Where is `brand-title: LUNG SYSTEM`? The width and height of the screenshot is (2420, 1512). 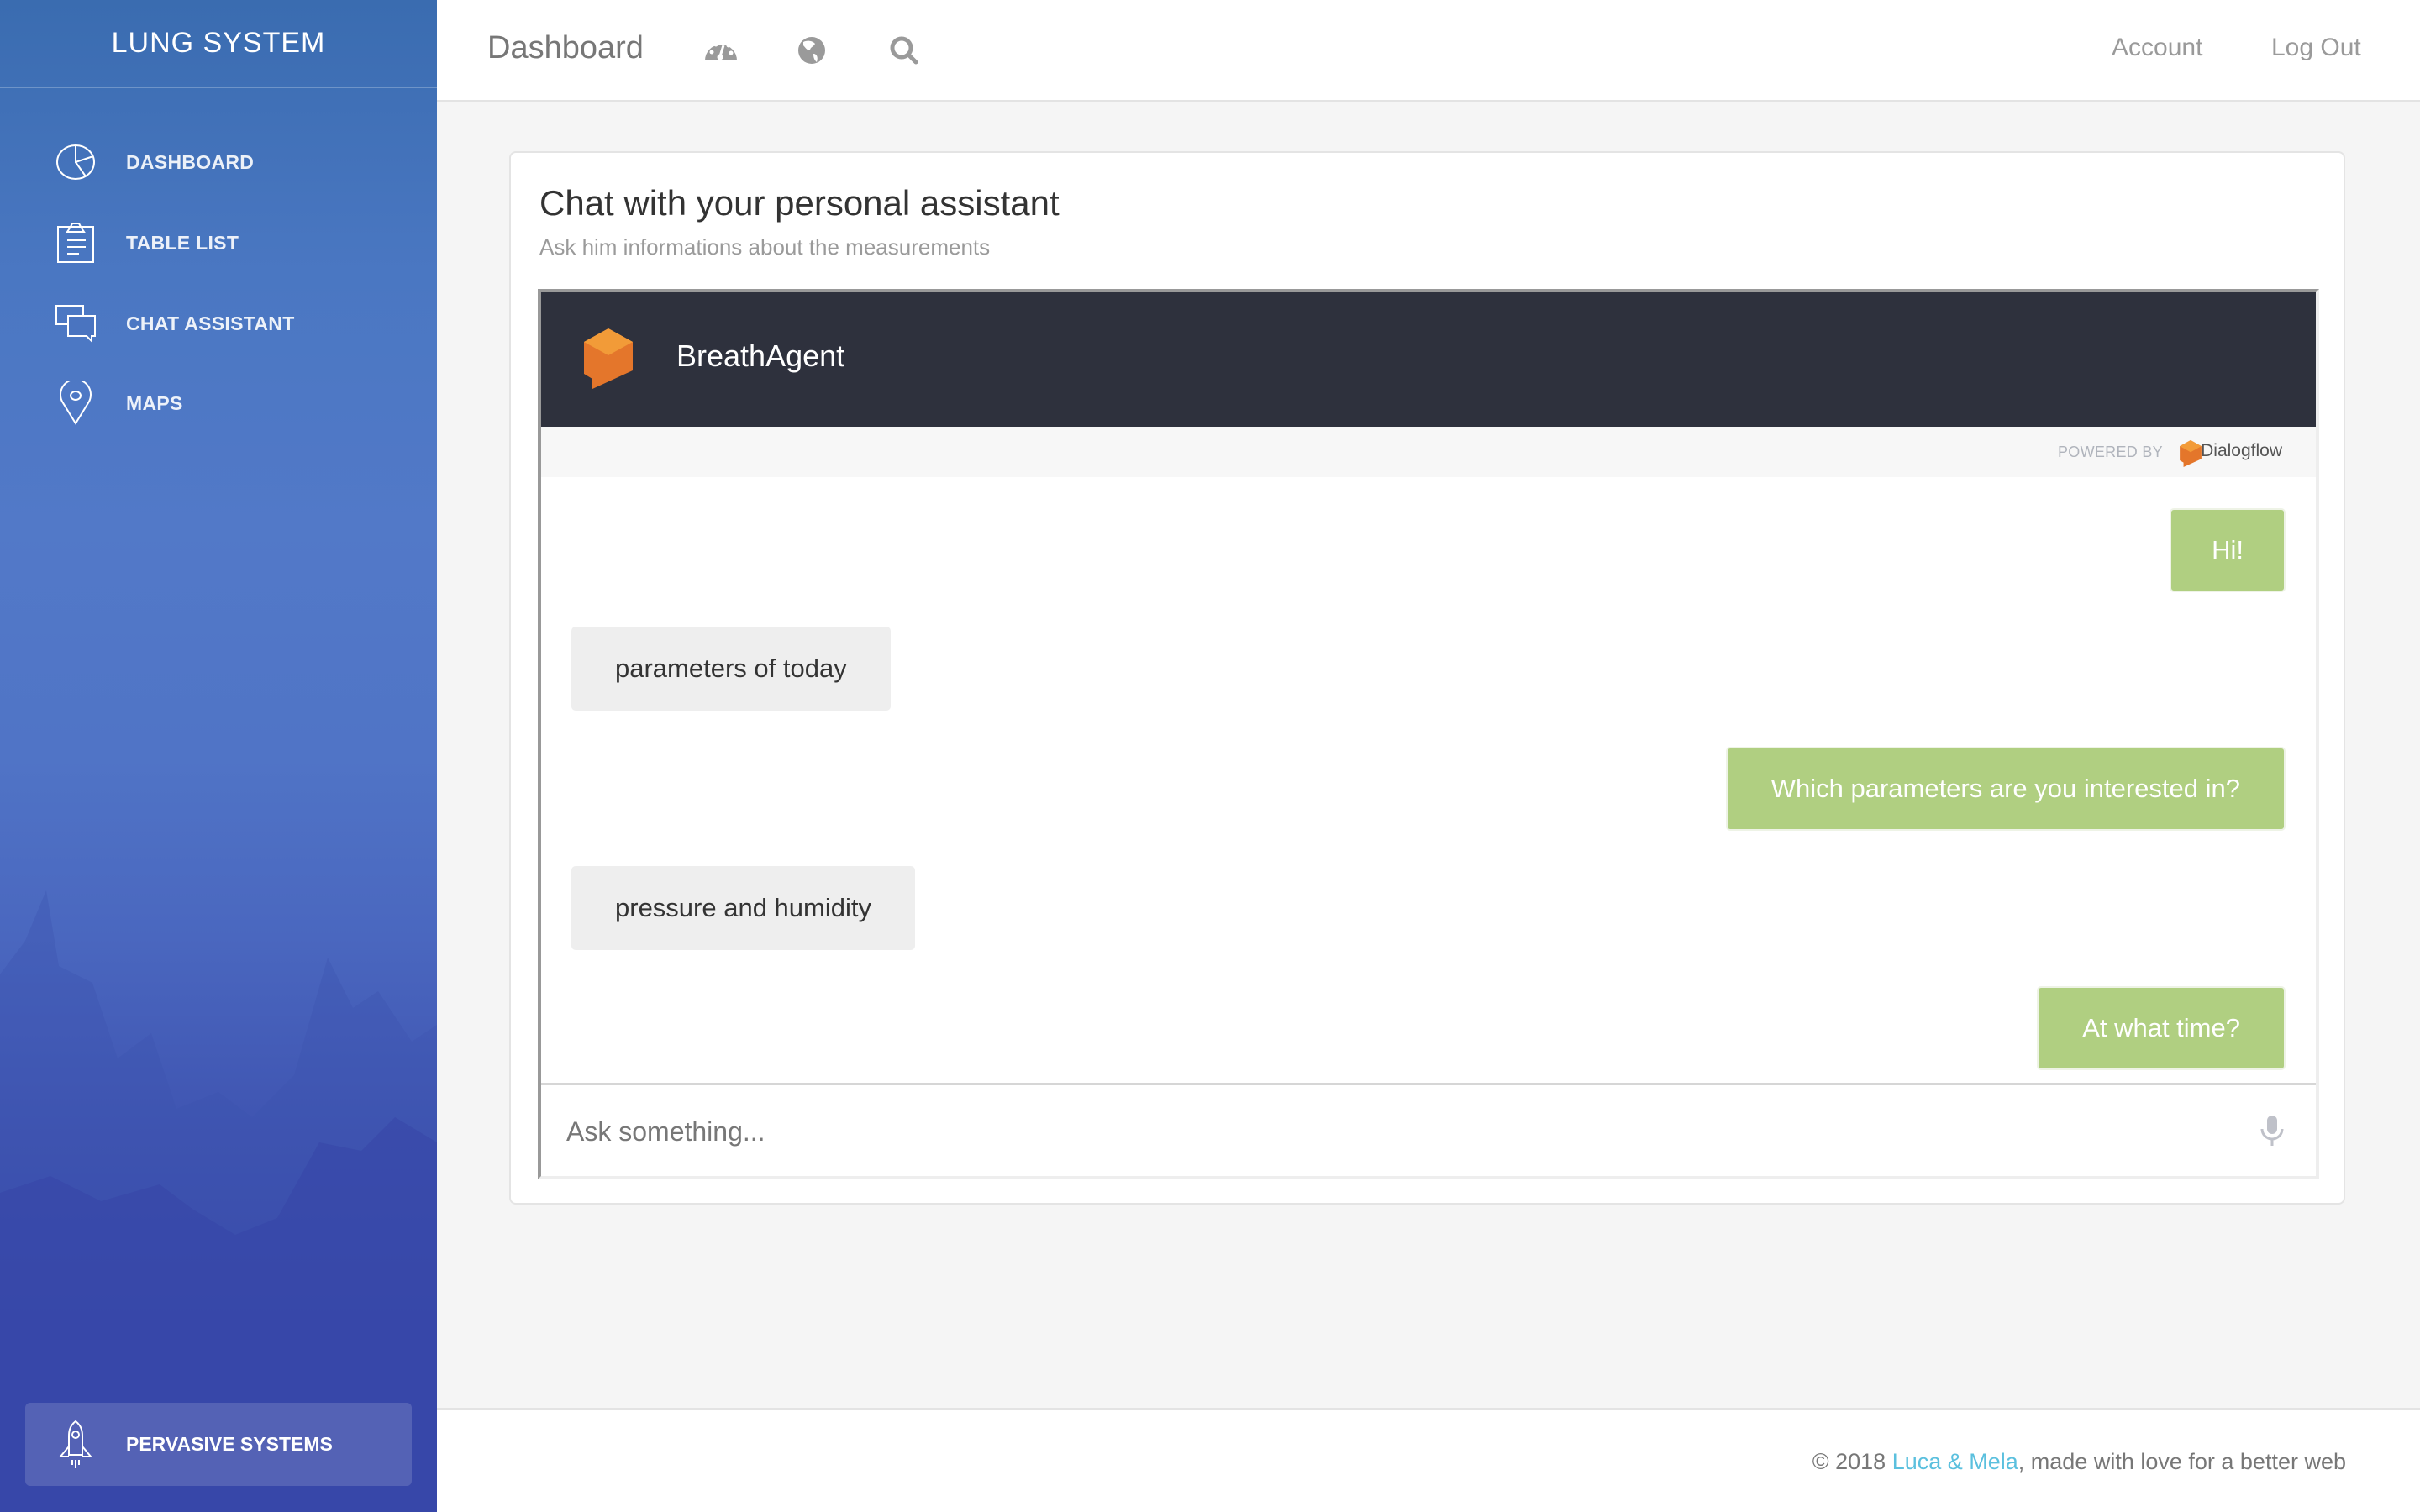
brand-title: LUNG SYSTEM is located at coordinates (218, 44).